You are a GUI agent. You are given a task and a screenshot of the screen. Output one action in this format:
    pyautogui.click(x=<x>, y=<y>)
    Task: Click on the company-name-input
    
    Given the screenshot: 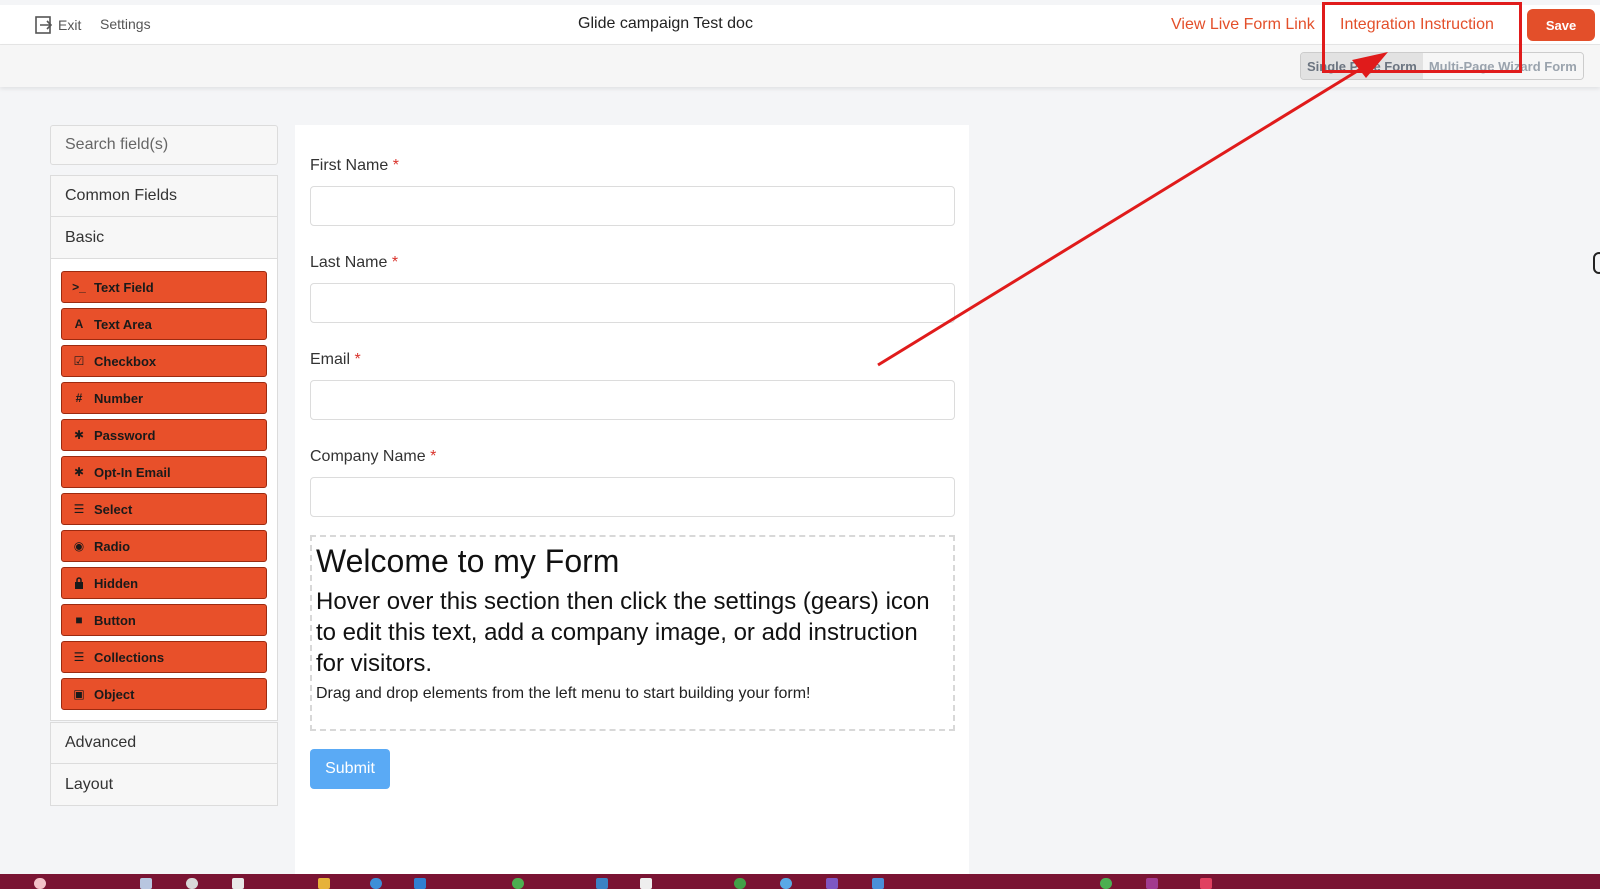 What is the action you would take?
    pyautogui.click(x=632, y=497)
    